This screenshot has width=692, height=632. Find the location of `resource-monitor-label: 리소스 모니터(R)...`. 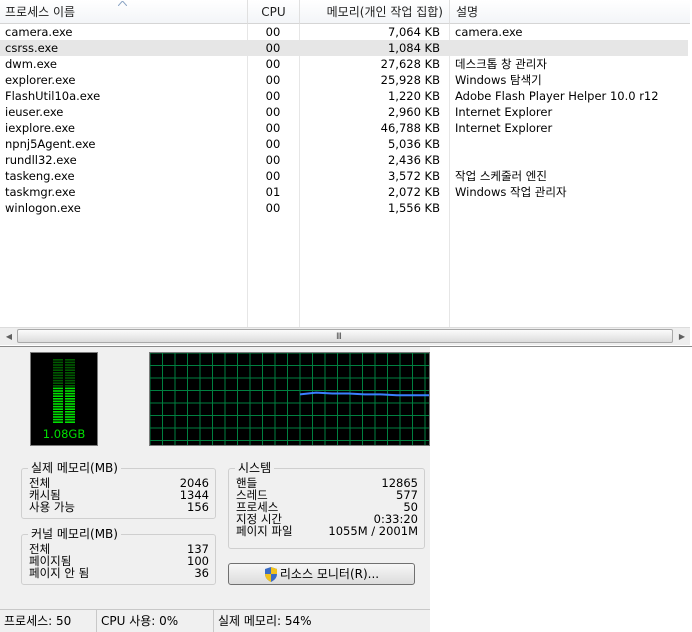

resource-monitor-label: 리소스 모니터(R)... is located at coordinates (329, 574).